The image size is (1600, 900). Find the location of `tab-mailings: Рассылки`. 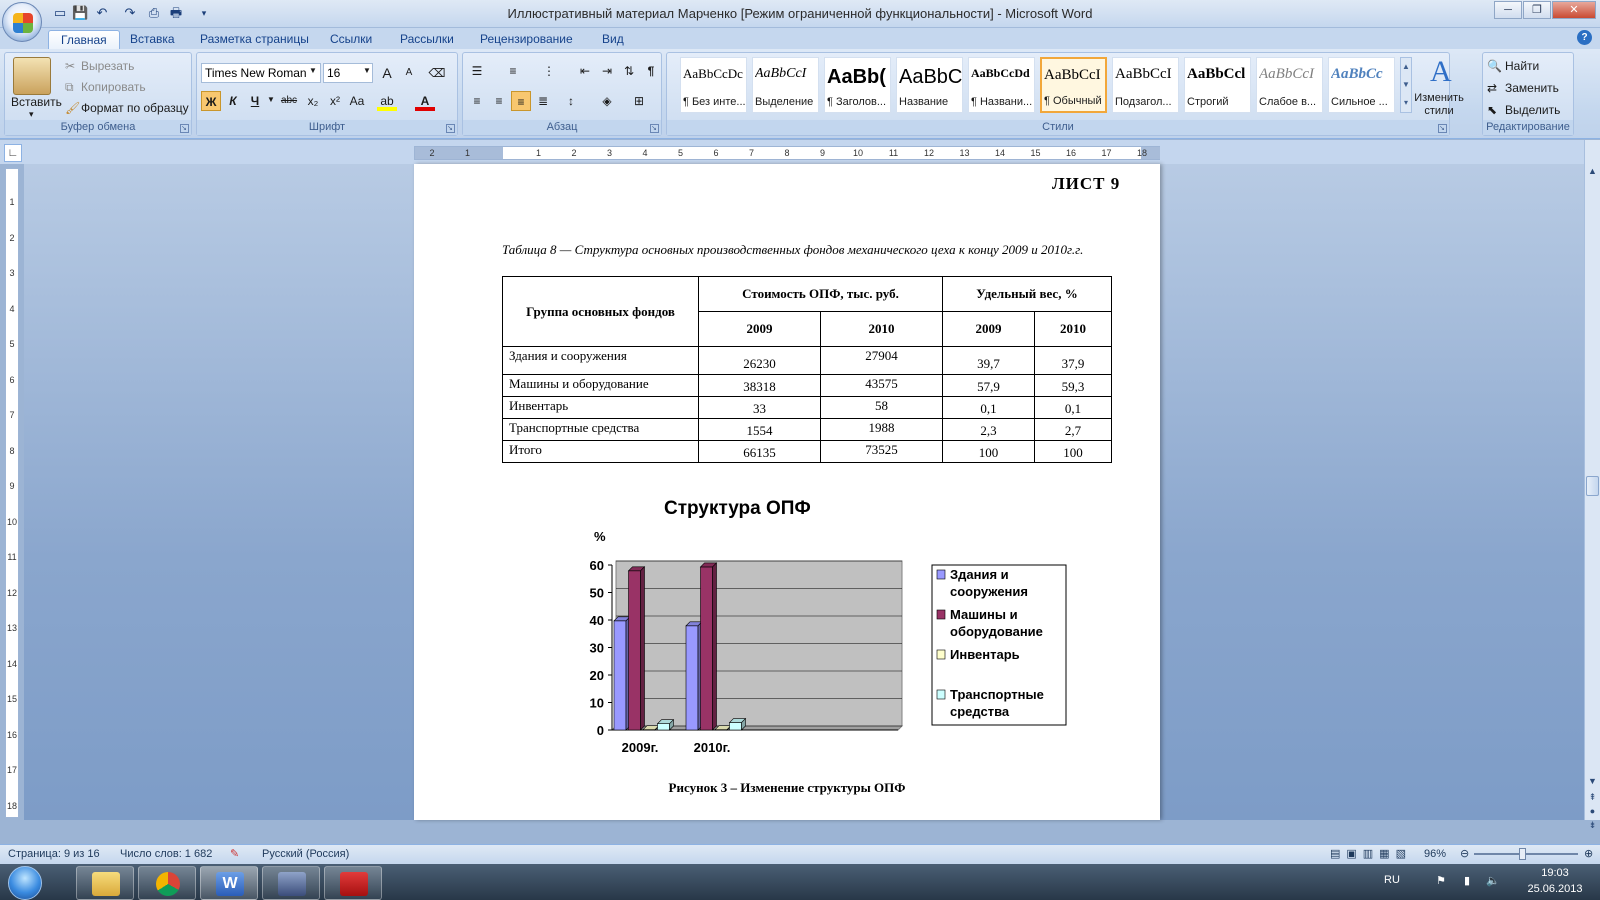

tab-mailings: Рассылки is located at coordinates (427, 40).